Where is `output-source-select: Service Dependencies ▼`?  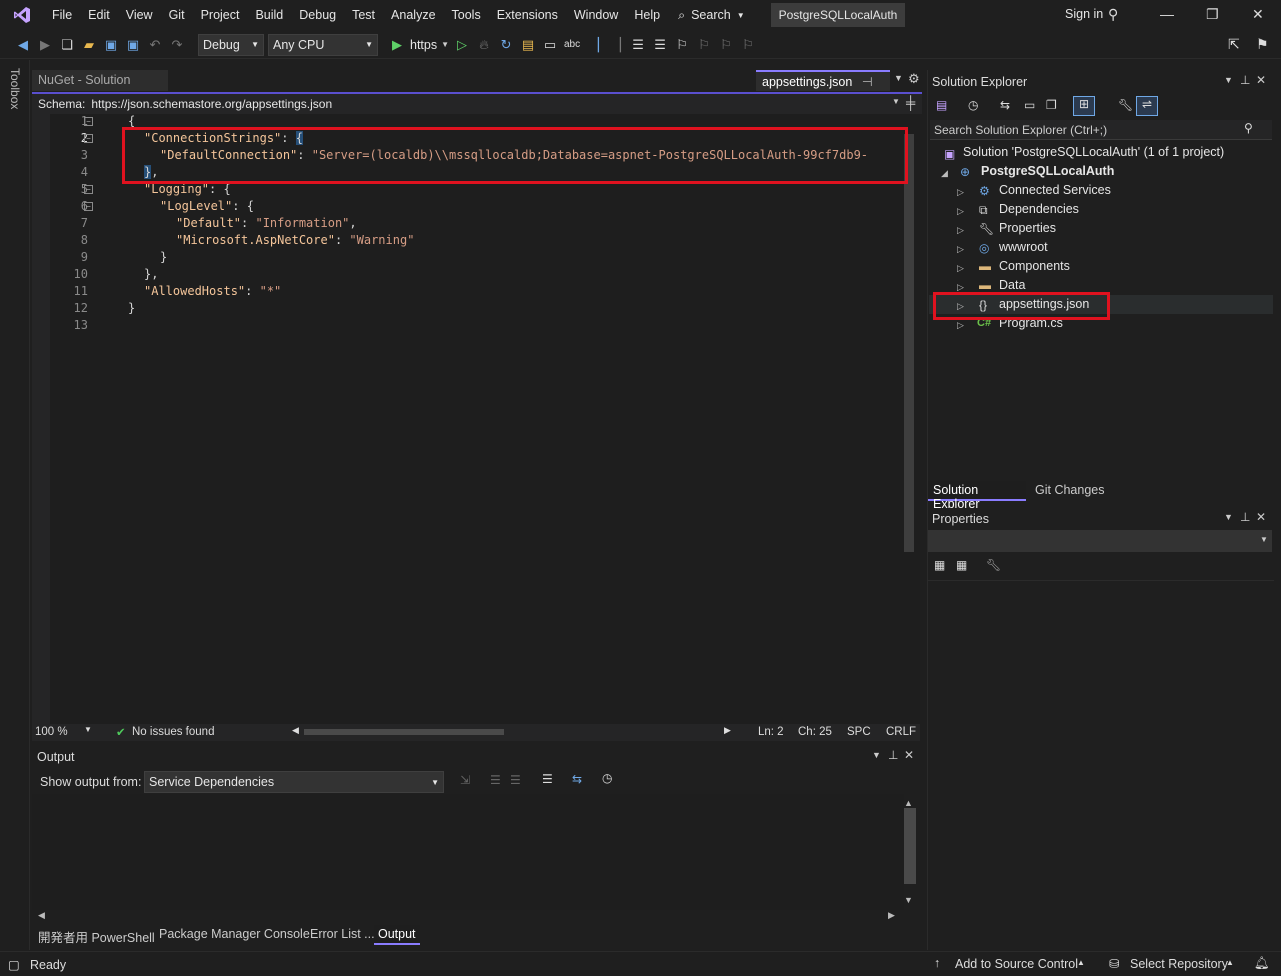 output-source-select: Service Dependencies ▼ is located at coordinates (294, 782).